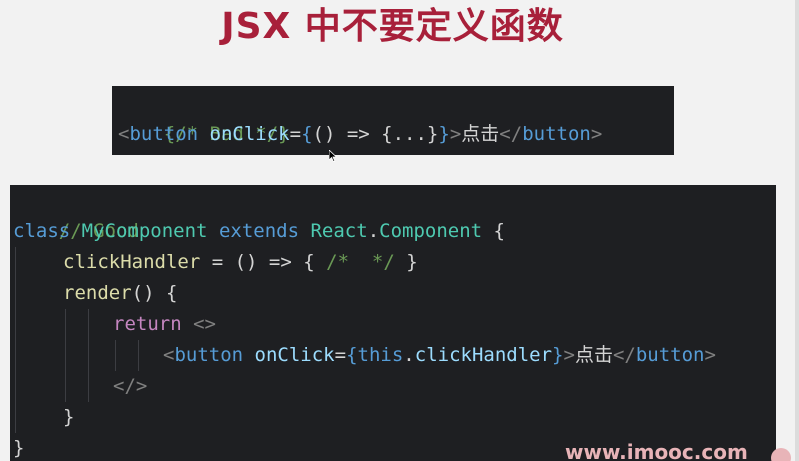 The height and width of the screenshot is (461, 799). What do you see at coordinates (164, 134) in the screenshot?
I see `tag-name: button` at bounding box center [164, 134].